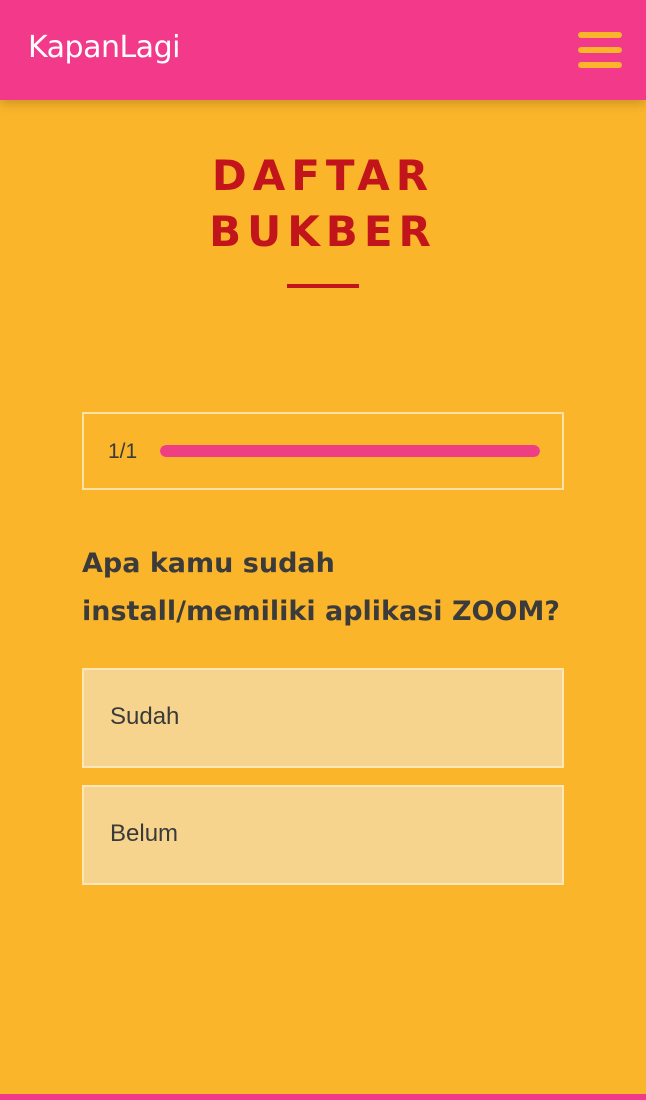  Describe the element at coordinates (123, 451) in the screenshot. I see `progress-step-label: 1/1` at that location.